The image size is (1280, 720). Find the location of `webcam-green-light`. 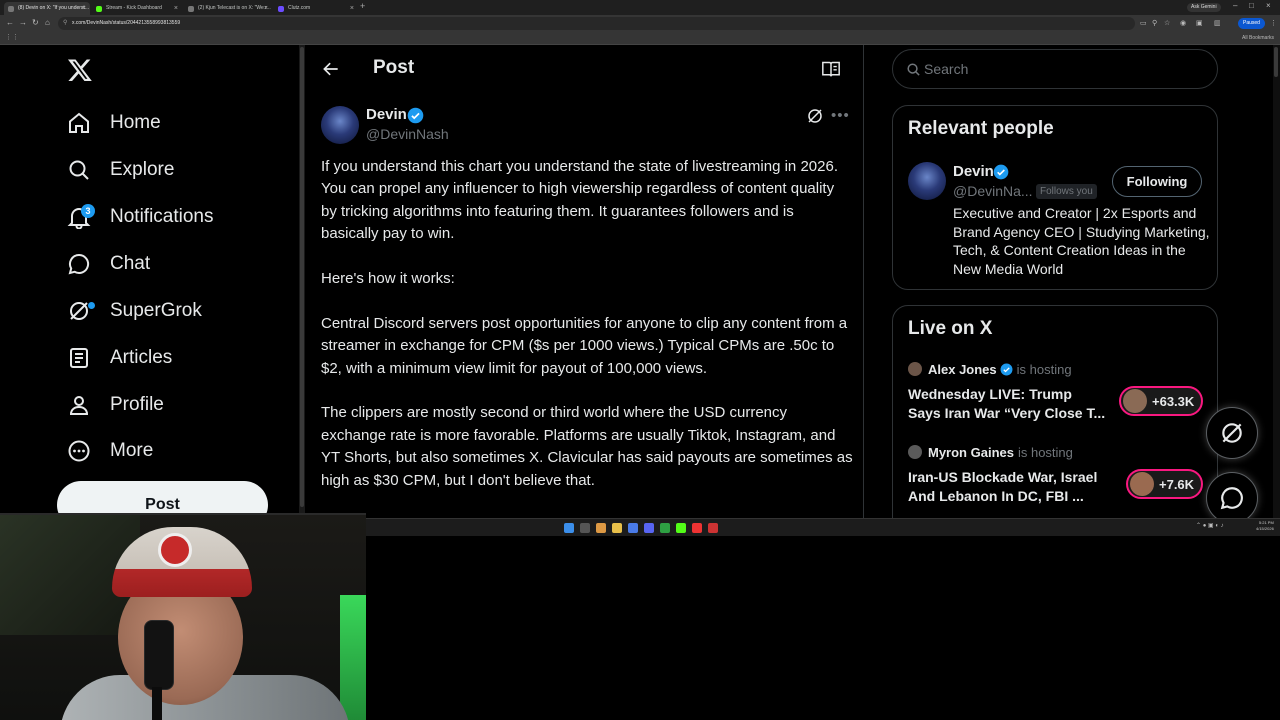

webcam-green-light is located at coordinates (353, 657).